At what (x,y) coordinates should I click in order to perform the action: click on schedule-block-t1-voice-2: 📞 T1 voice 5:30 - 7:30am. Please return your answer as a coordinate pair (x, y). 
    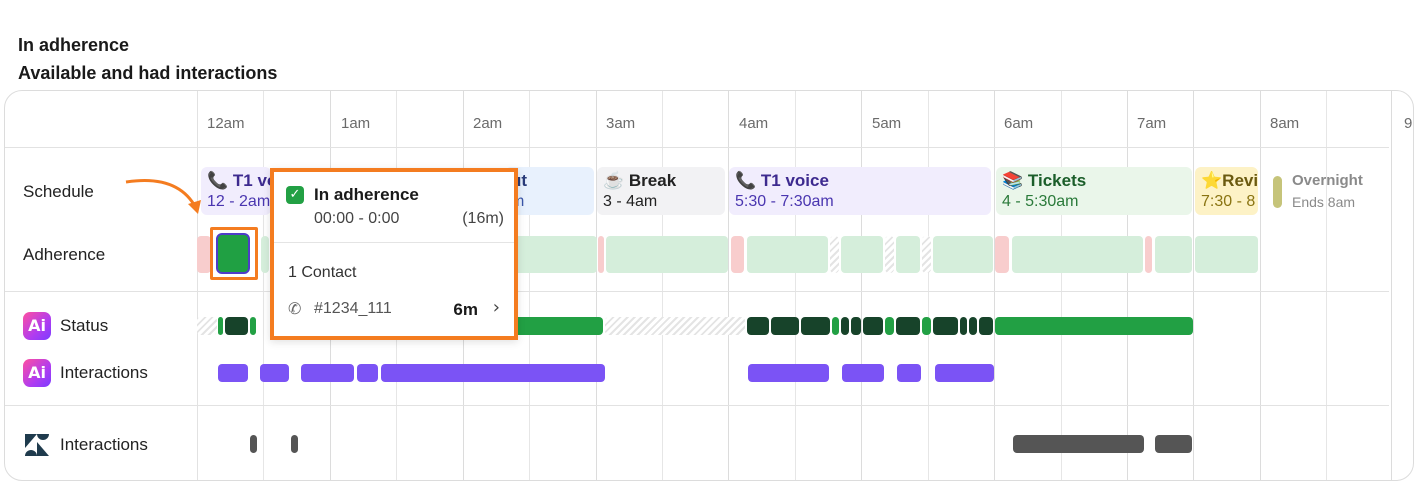
    Looking at the image, I should click on (860, 191).